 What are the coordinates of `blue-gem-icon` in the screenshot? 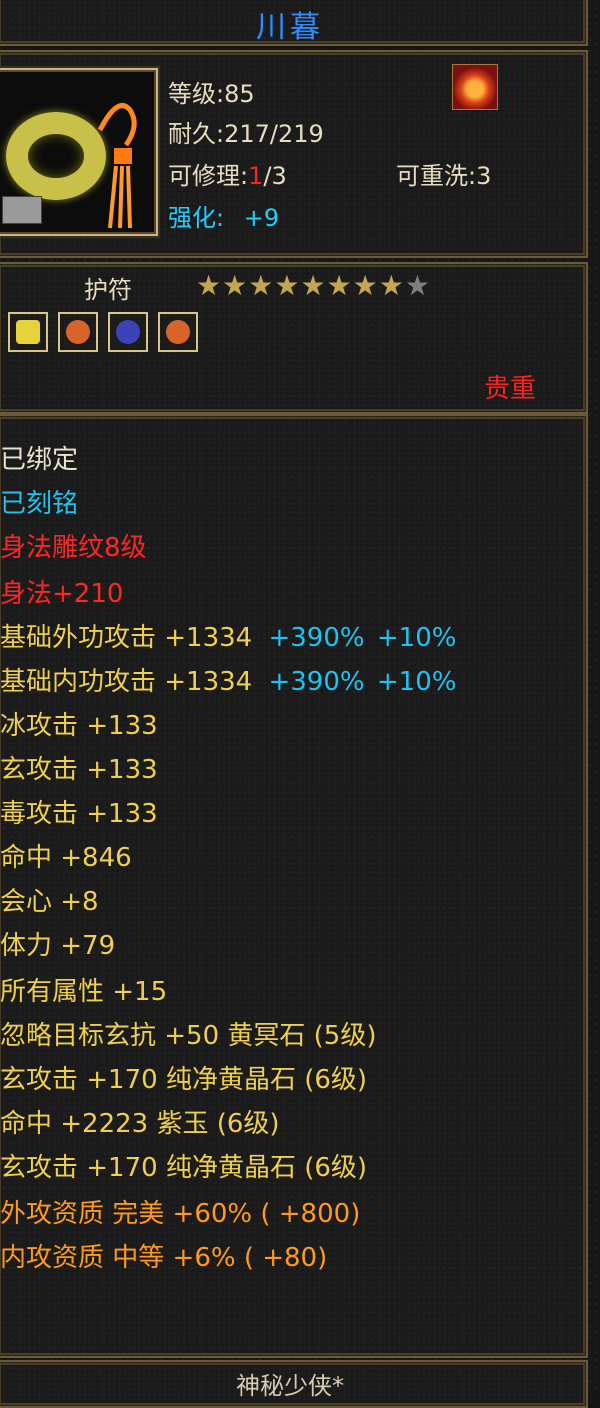 It's located at (128, 332).